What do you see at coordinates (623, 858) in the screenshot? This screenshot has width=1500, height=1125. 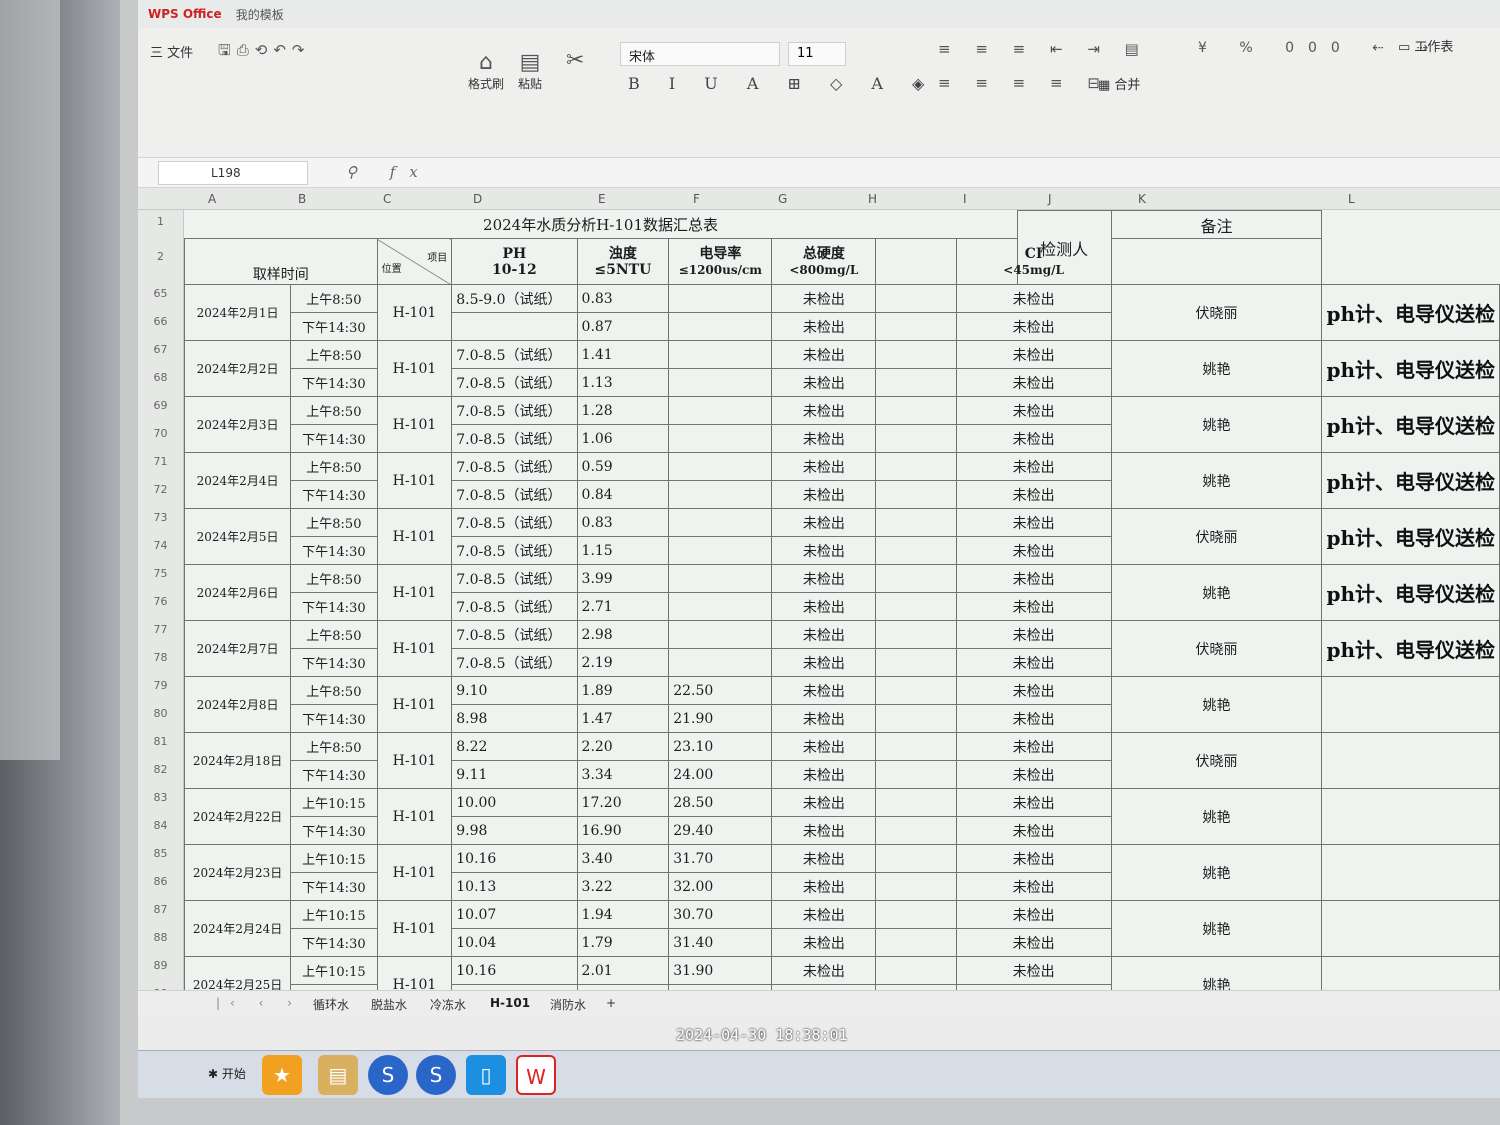 I see `turbidity-cell: 3.40` at bounding box center [623, 858].